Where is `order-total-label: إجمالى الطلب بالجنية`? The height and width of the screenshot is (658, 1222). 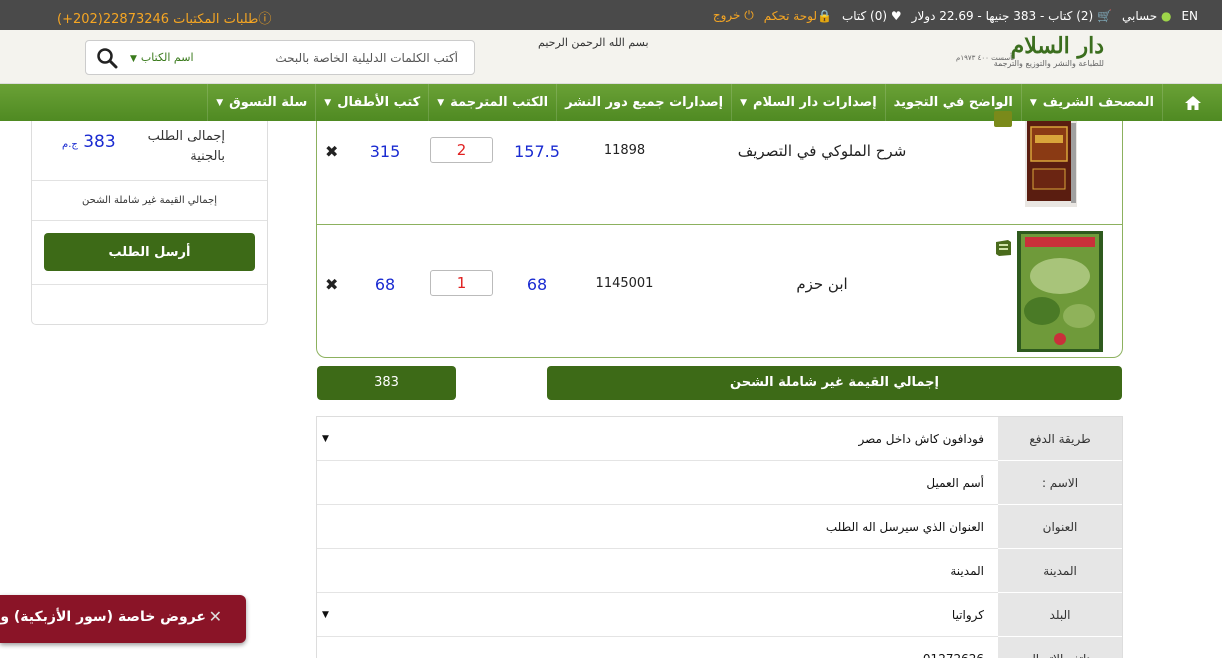
order-total-label: إجمالى الطلب بالجنية is located at coordinates (186, 146).